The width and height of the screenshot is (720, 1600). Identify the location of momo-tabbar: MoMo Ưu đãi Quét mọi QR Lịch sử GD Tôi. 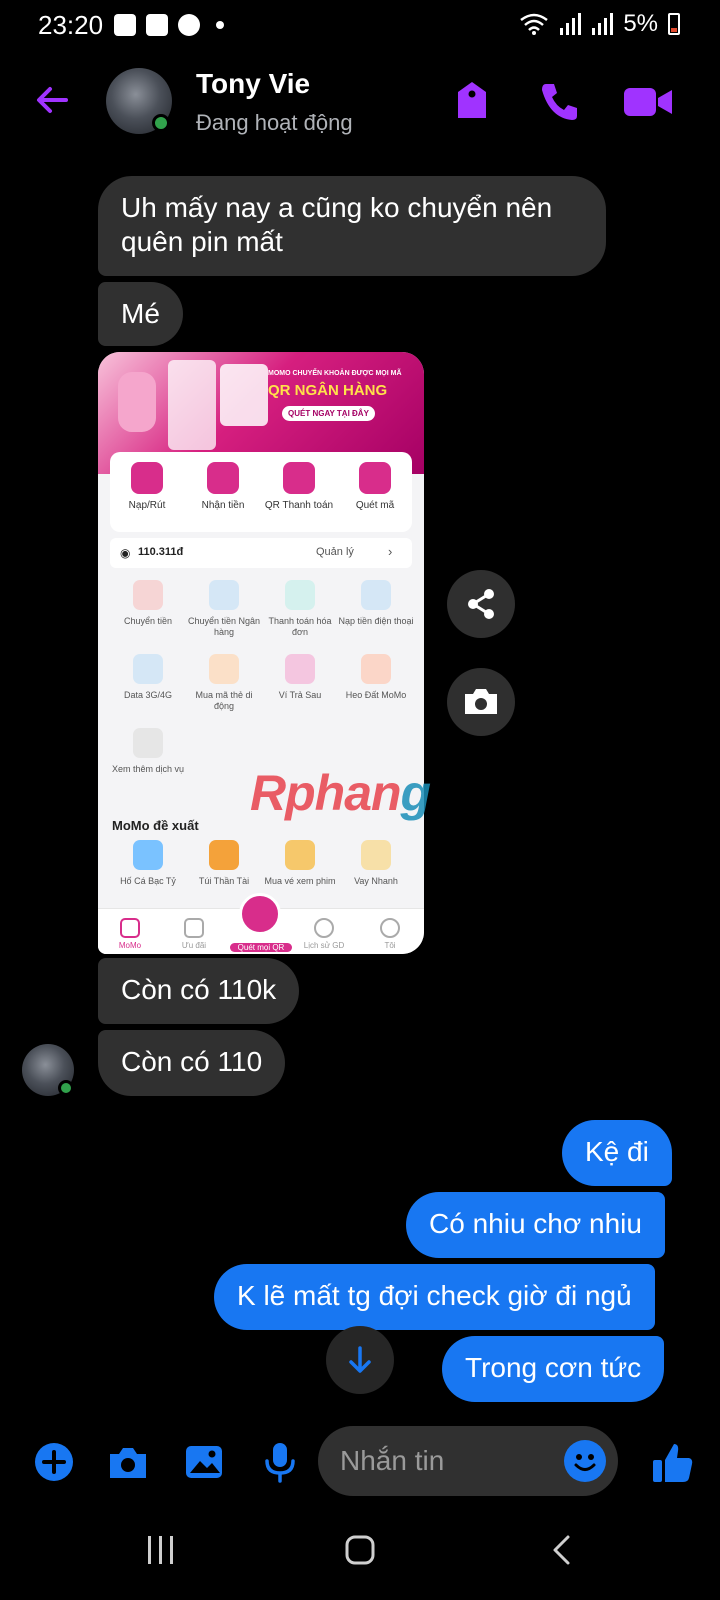
(261, 923).